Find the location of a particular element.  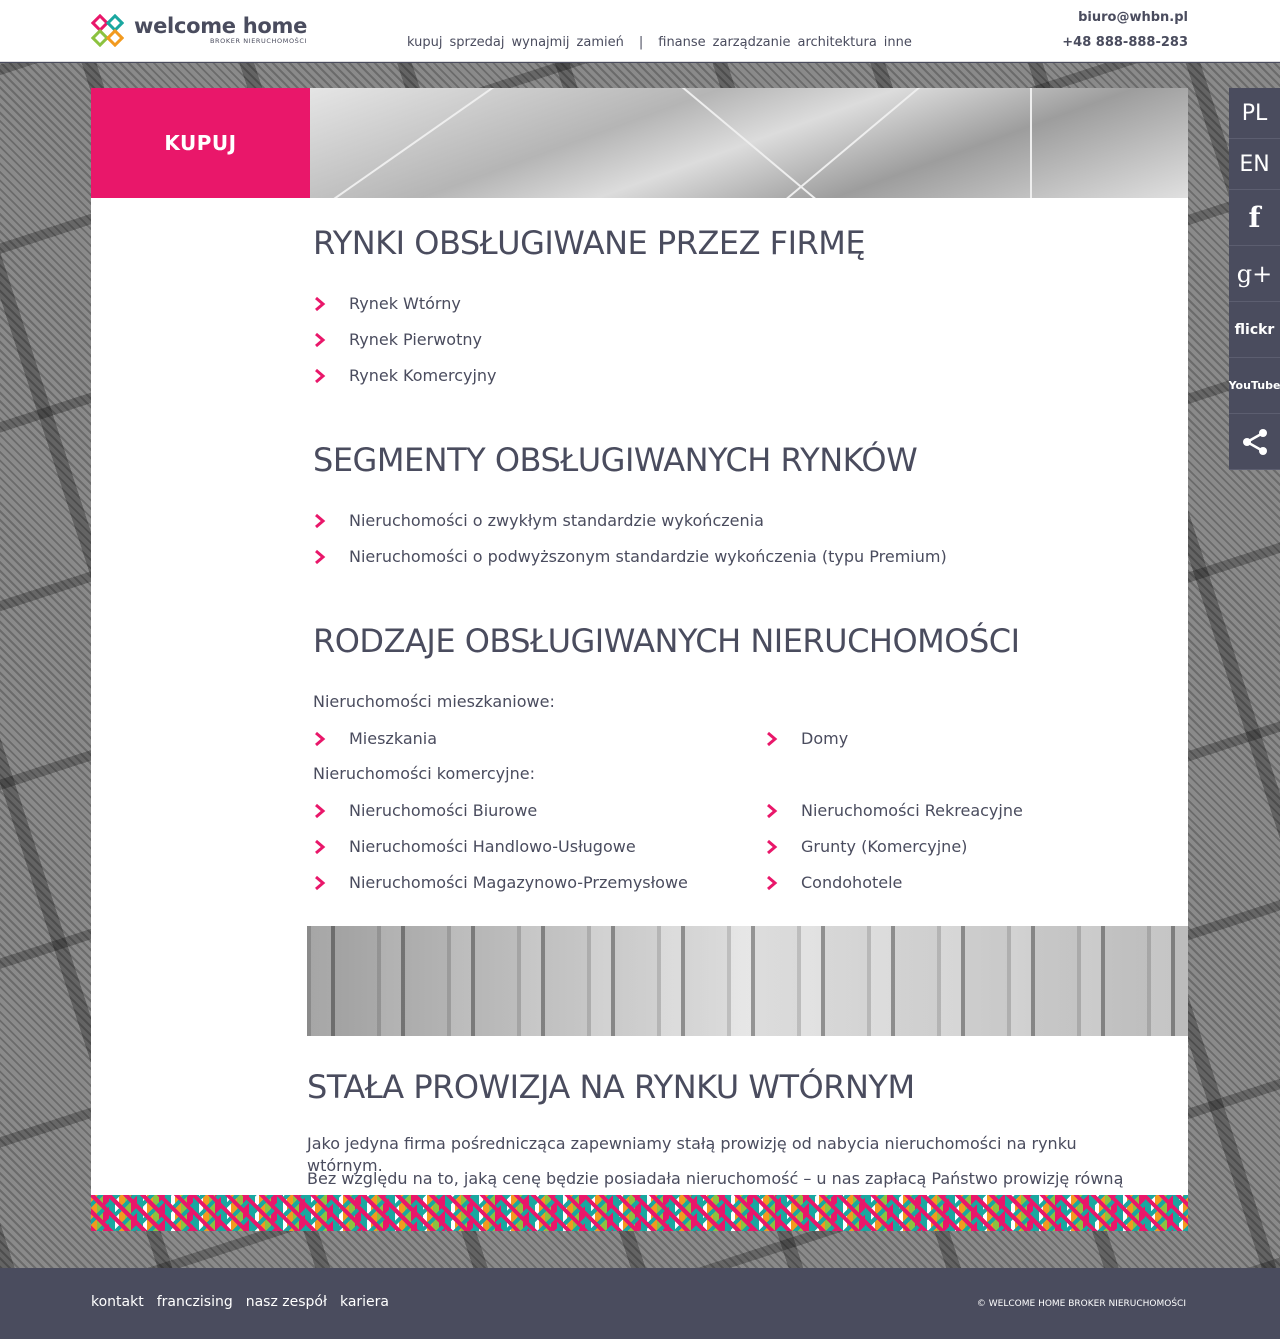

footer-link-franczising: franczising is located at coordinates (195, 1302).